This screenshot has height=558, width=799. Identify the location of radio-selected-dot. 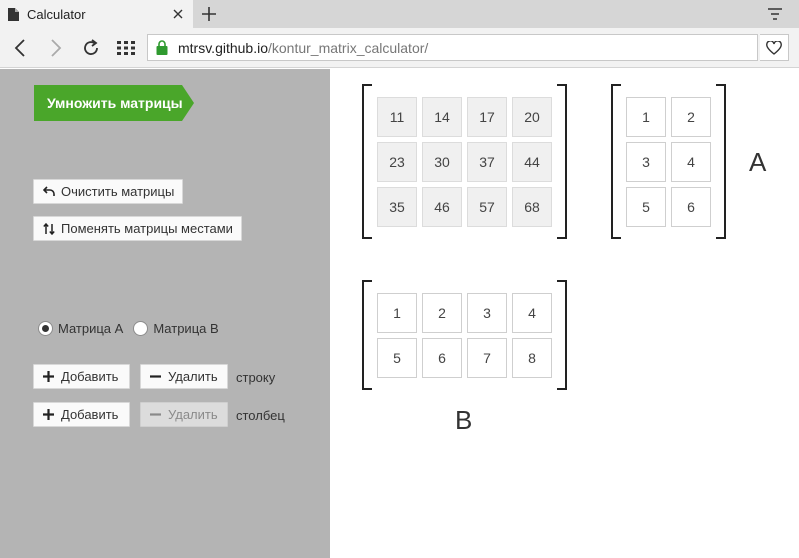
(45, 328).